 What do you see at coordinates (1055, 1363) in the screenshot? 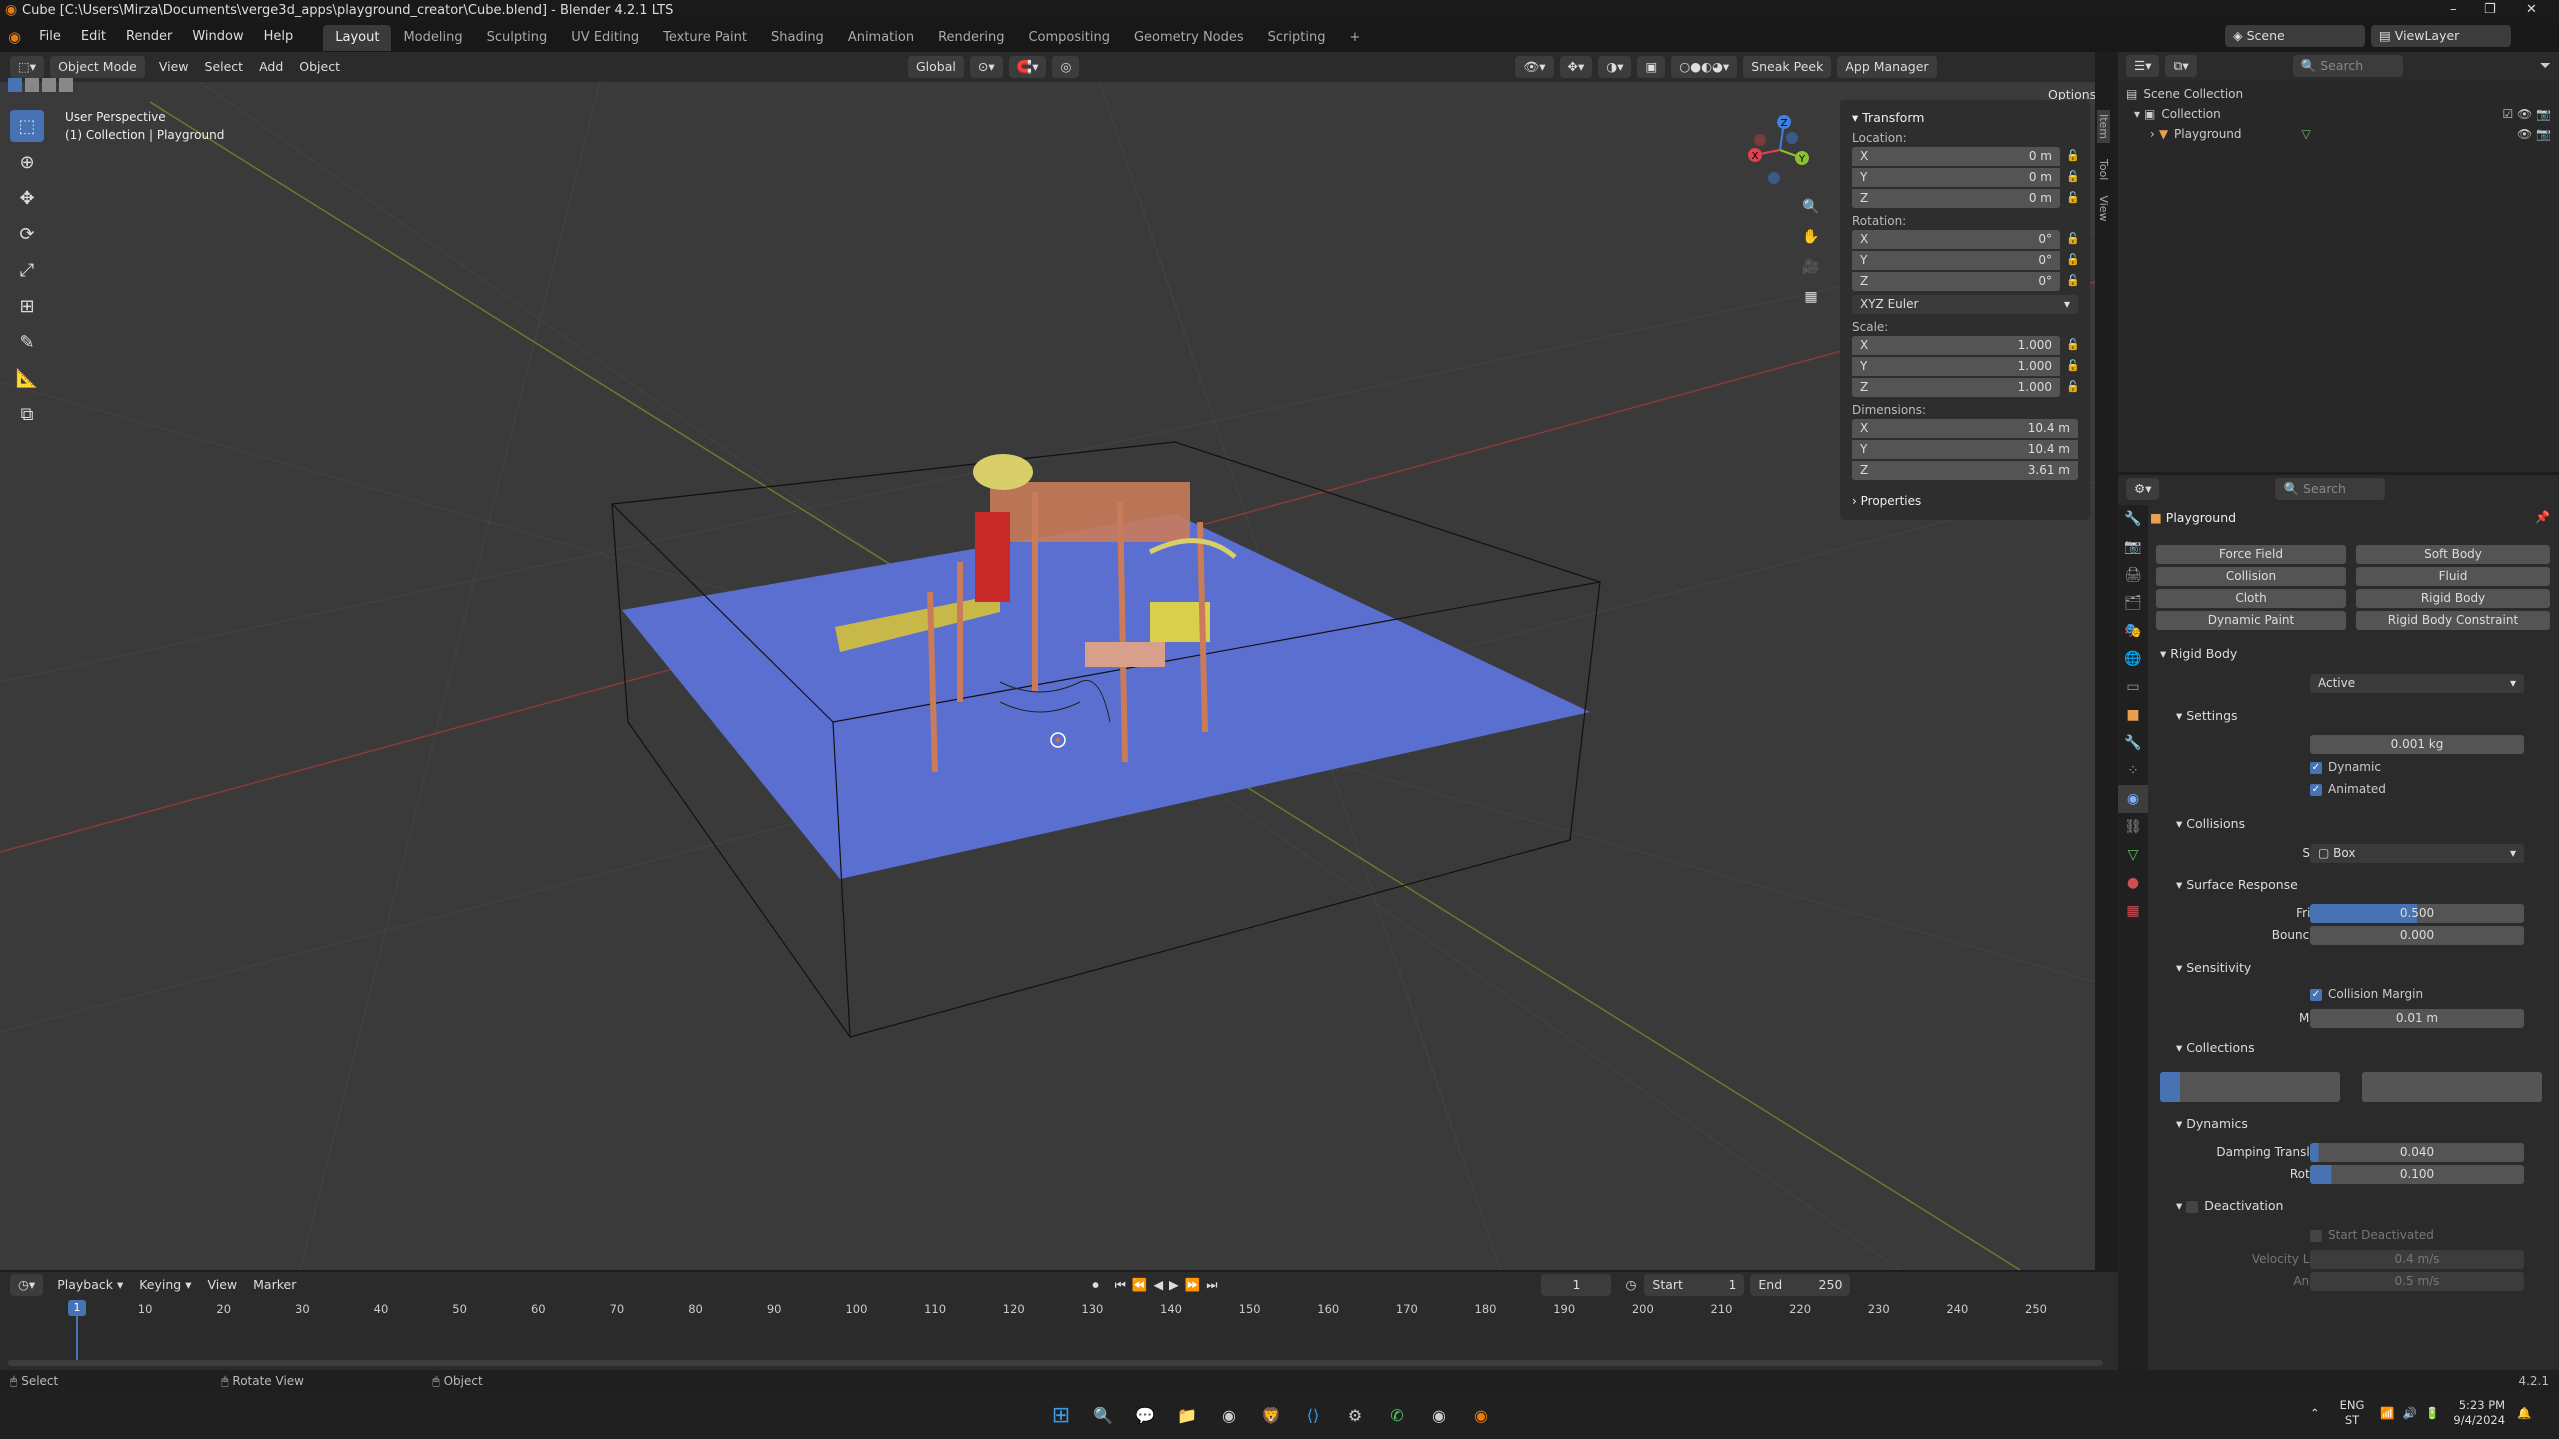
I see `timeline-scrollbar` at bounding box center [1055, 1363].